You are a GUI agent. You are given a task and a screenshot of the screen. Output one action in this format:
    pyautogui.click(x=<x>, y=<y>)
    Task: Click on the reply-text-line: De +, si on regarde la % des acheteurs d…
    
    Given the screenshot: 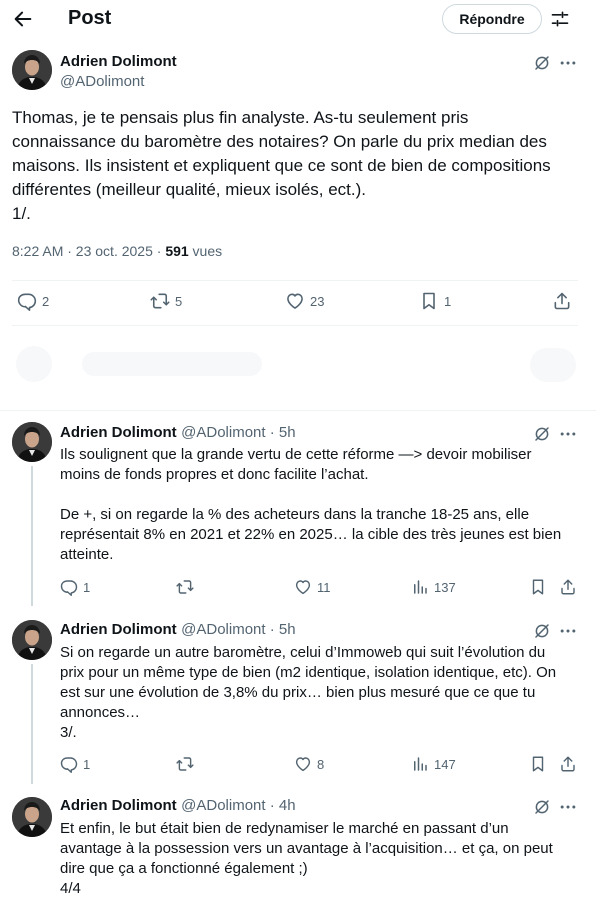 What is the action you would take?
    pyautogui.click(x=295, y=514)
    